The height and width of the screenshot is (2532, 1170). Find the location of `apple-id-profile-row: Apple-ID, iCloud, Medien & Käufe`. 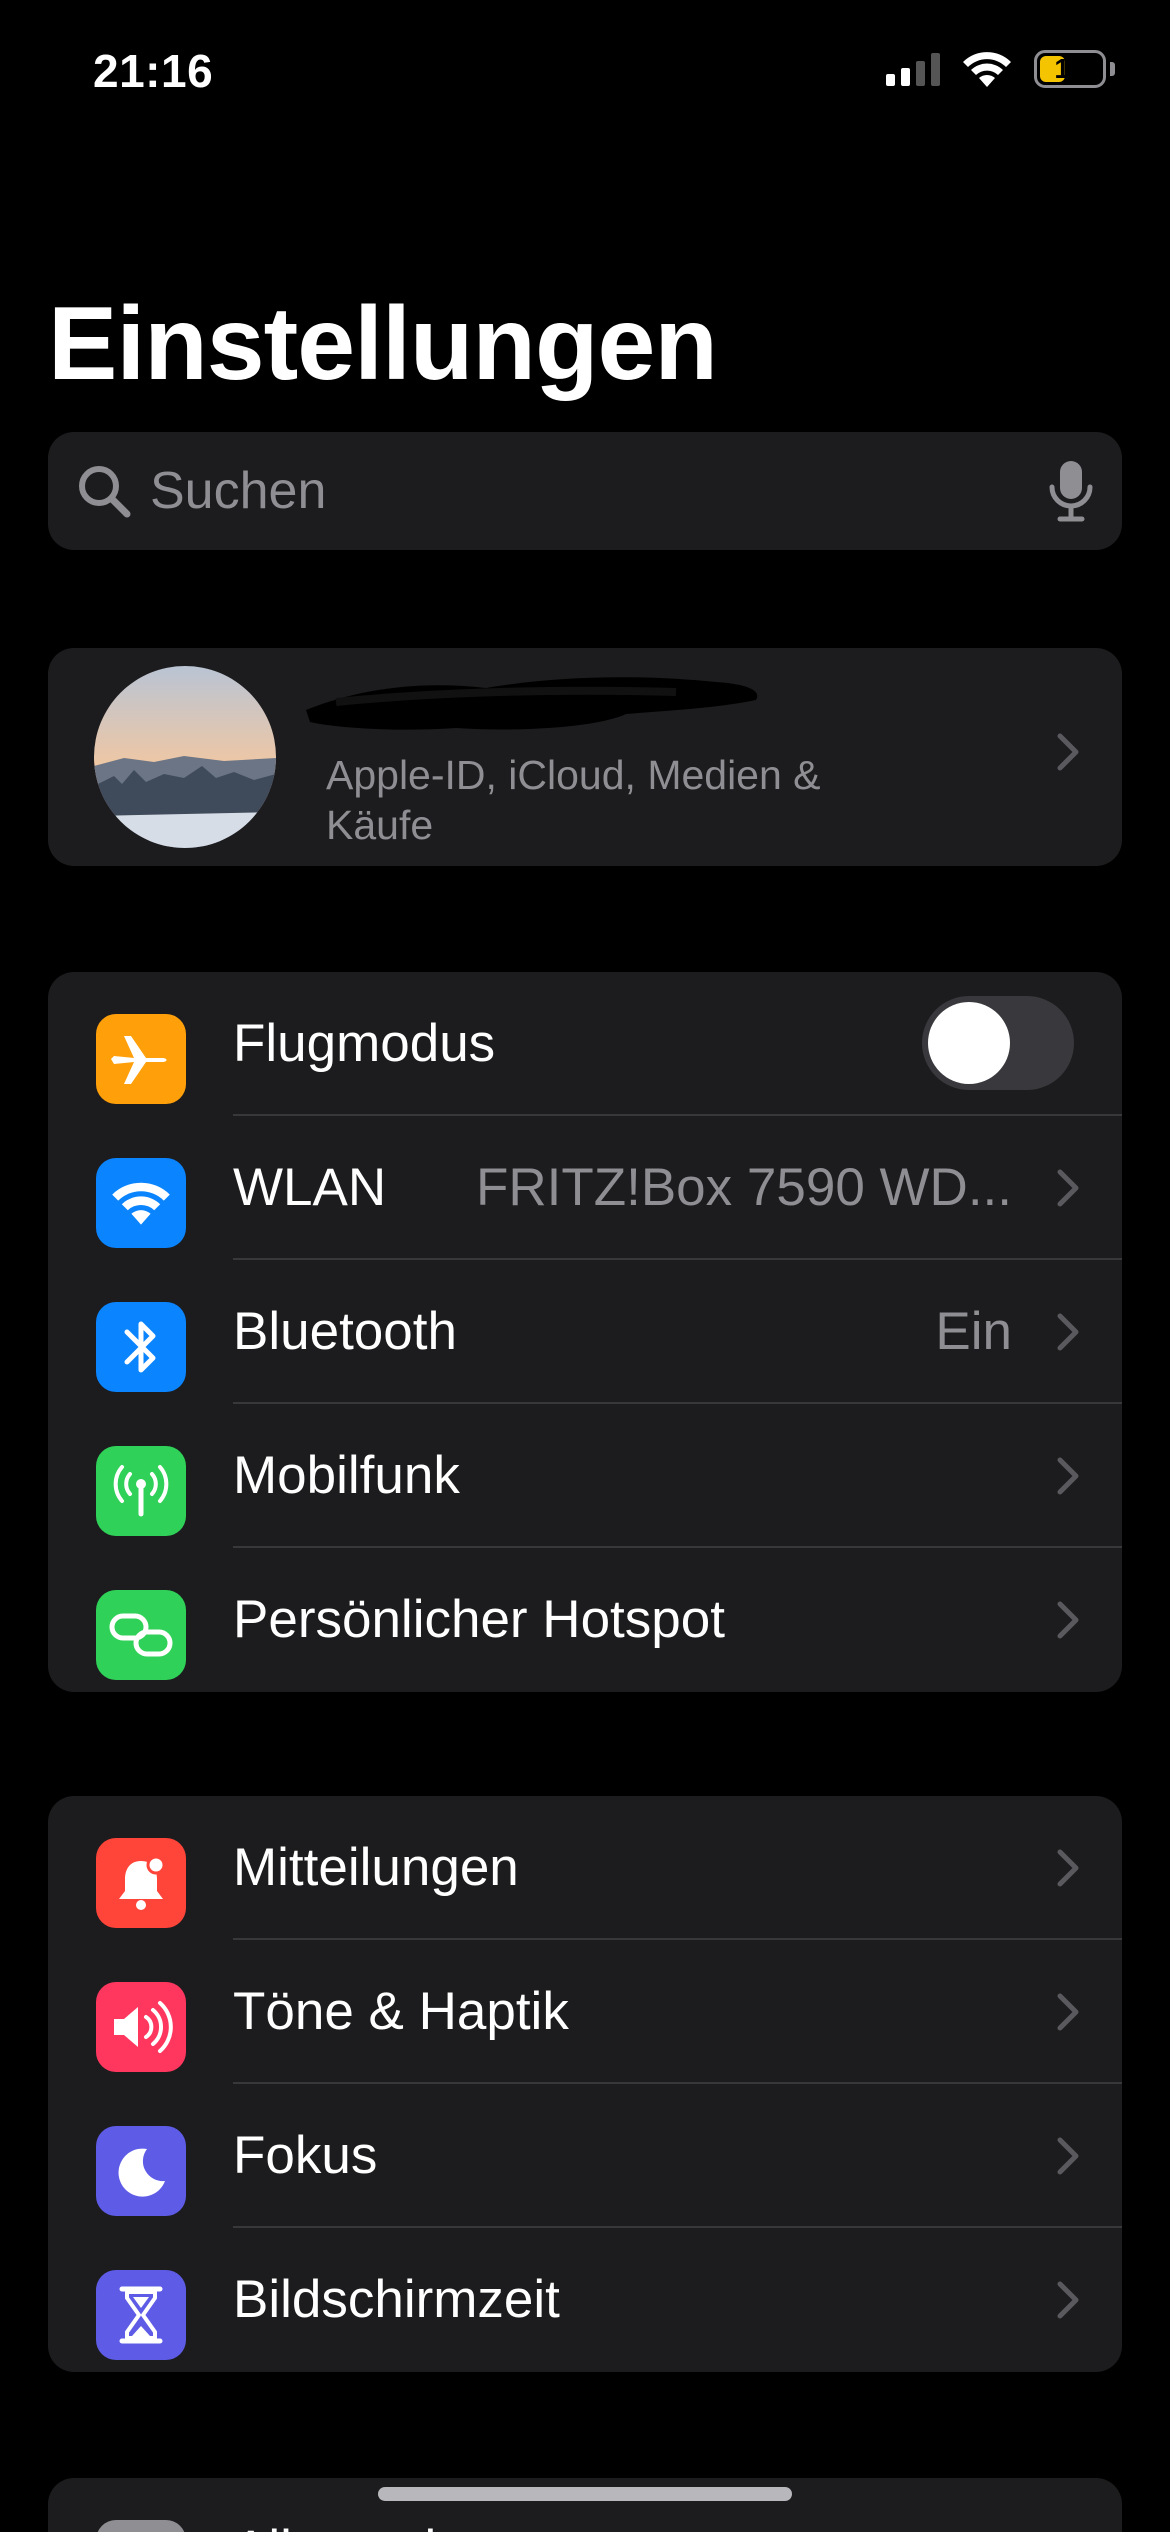

apple-id-profile-row: Apple-ID, iCloud, Medien & Käufe is located at coordinates (585, 757).